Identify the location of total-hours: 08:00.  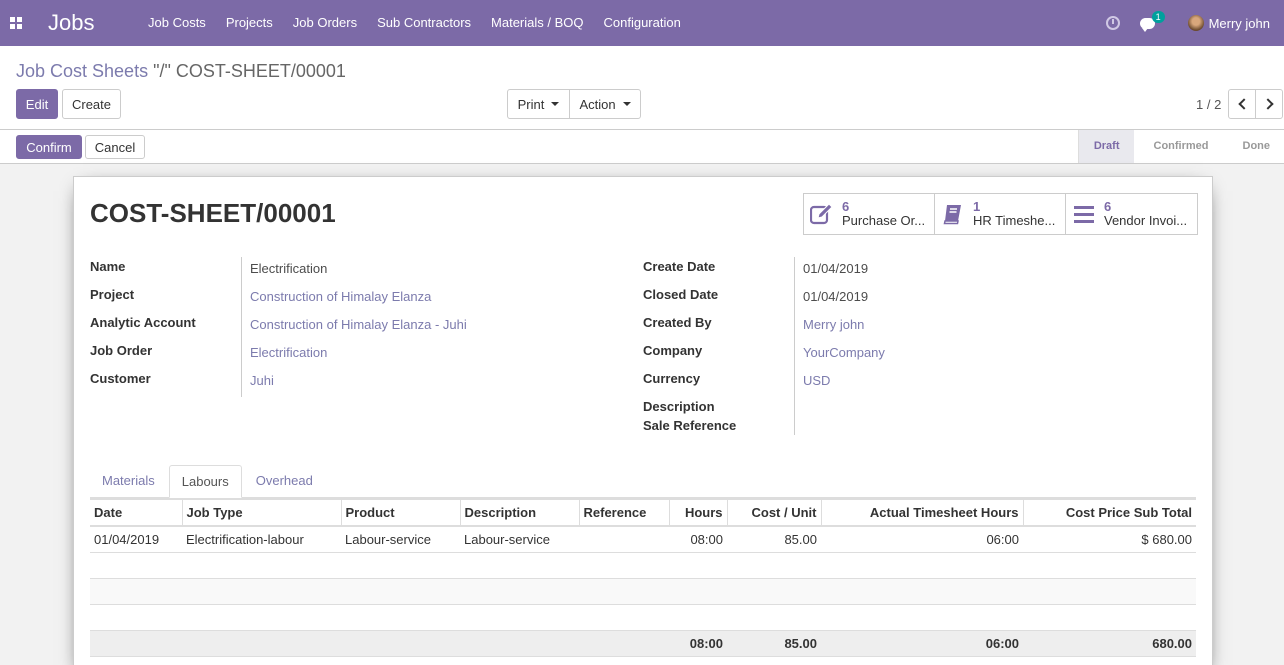
(698, 643).